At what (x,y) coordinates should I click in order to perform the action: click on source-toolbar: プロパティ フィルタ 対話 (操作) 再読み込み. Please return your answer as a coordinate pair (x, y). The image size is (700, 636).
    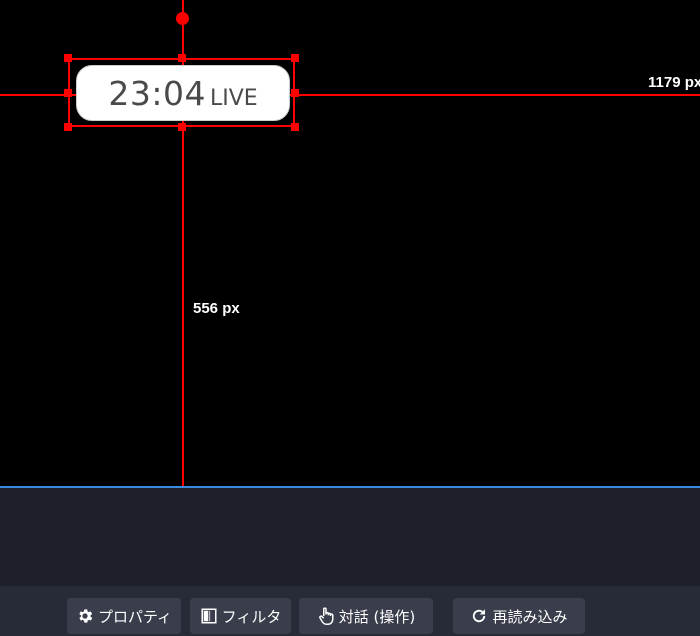
    Looking at the image, I should click on (350, 611).